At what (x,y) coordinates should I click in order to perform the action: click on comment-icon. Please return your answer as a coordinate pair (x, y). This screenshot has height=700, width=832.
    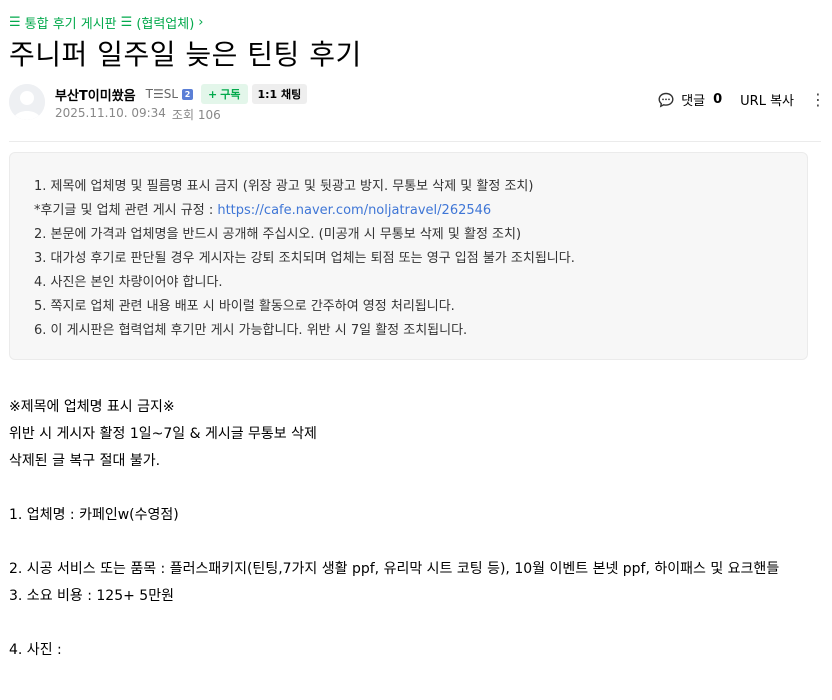
    Looking at the image, I should click on (666, 100).